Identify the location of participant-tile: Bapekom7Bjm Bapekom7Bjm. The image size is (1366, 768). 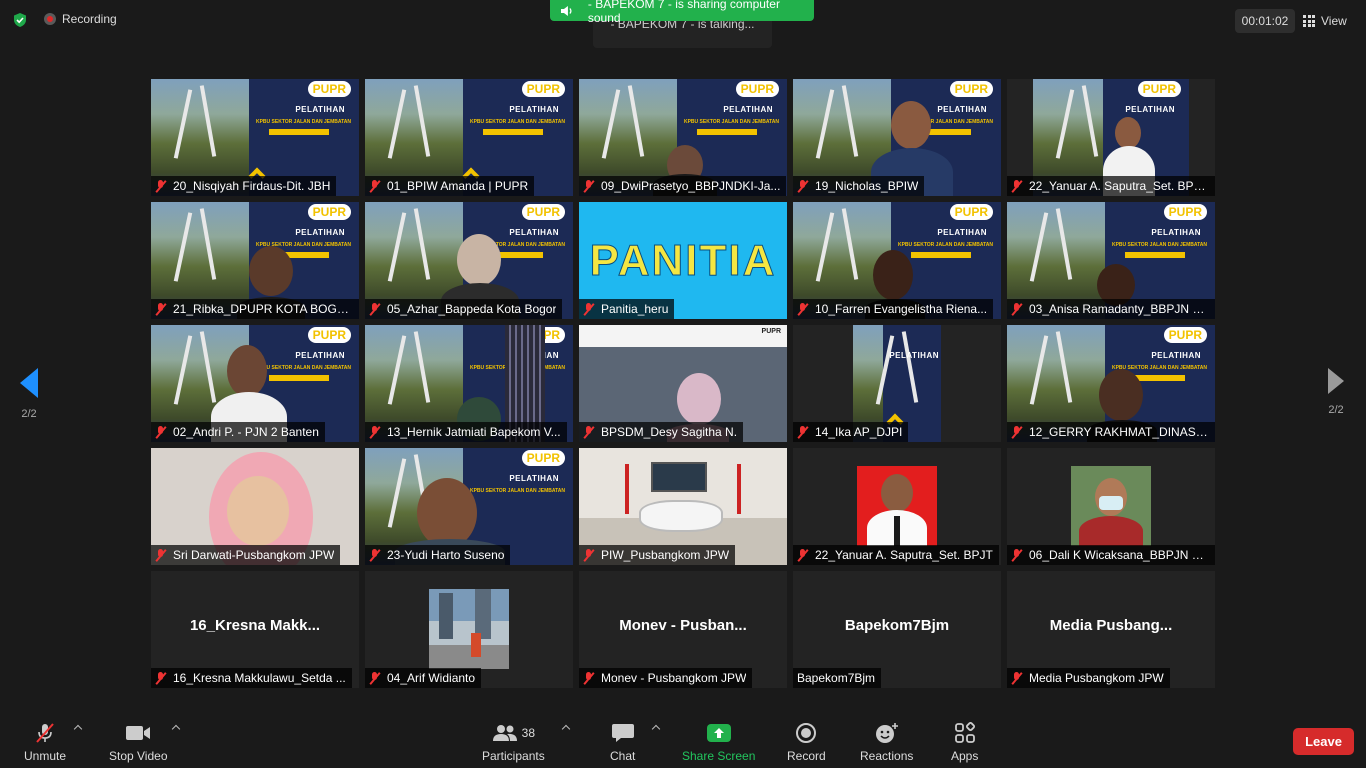
(897, 629).